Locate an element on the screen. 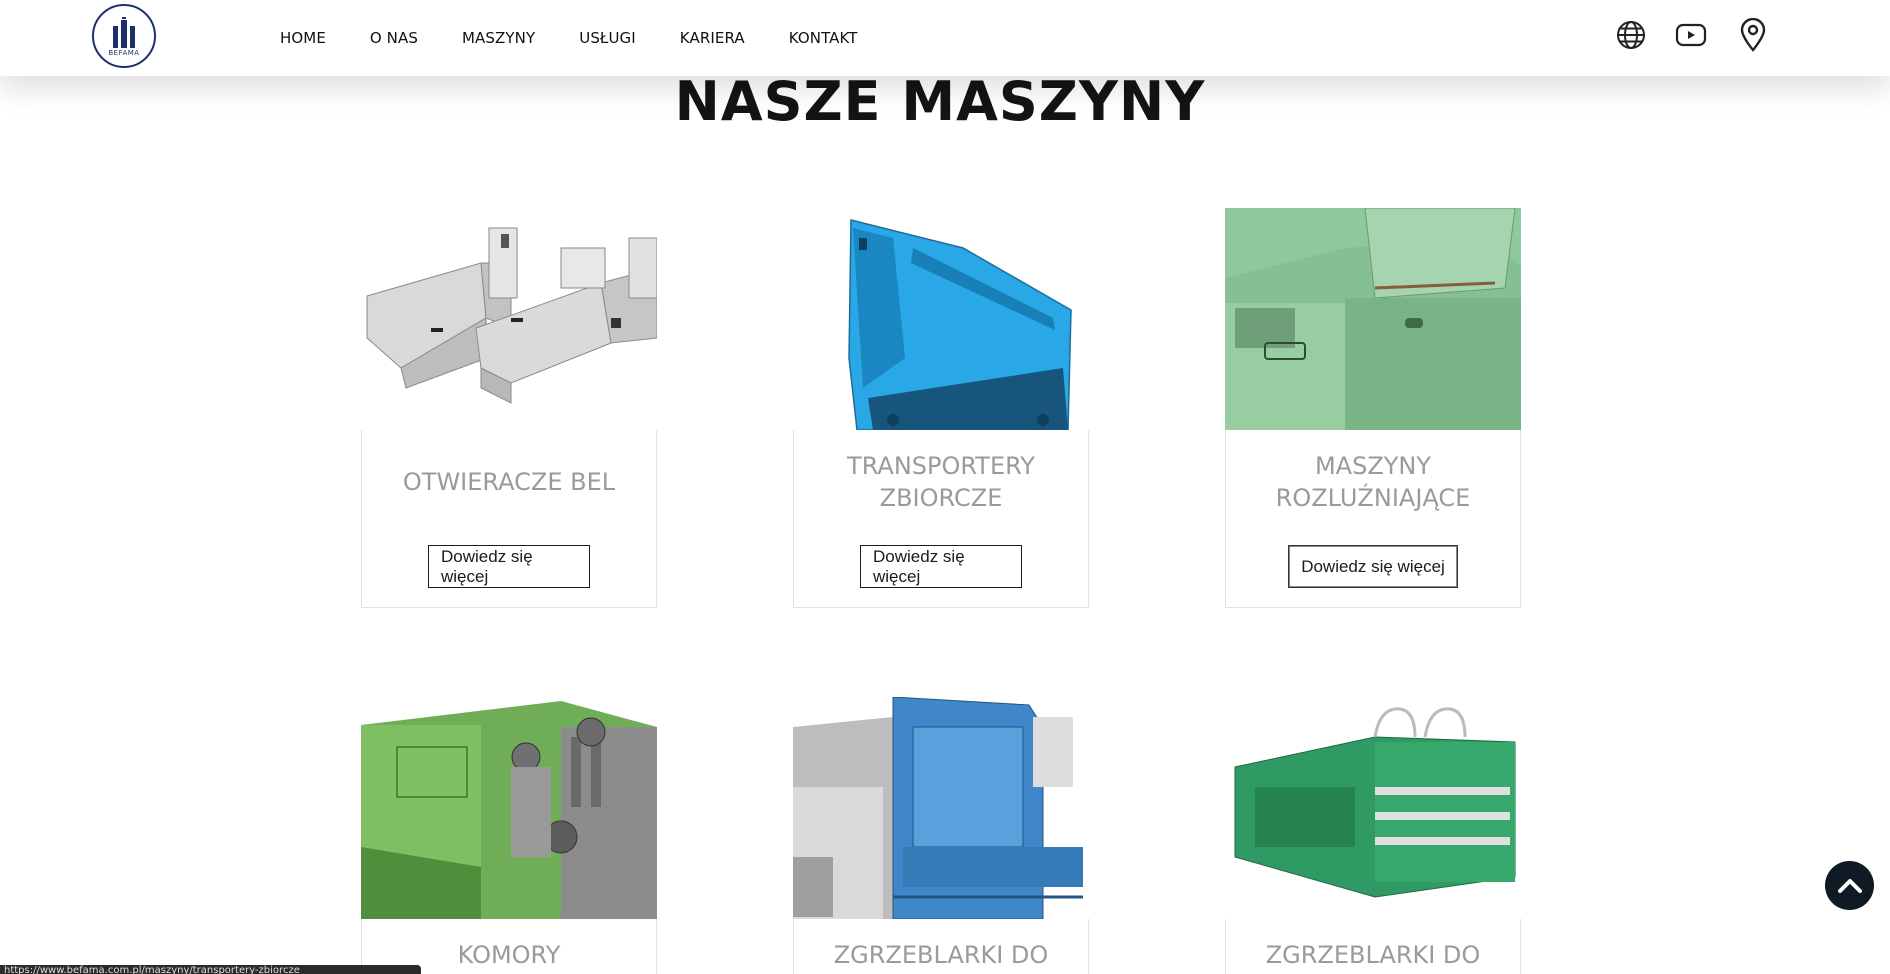 This screenshot has width=1890, height=974. globe-icon is located at coordinates (1631, 35).